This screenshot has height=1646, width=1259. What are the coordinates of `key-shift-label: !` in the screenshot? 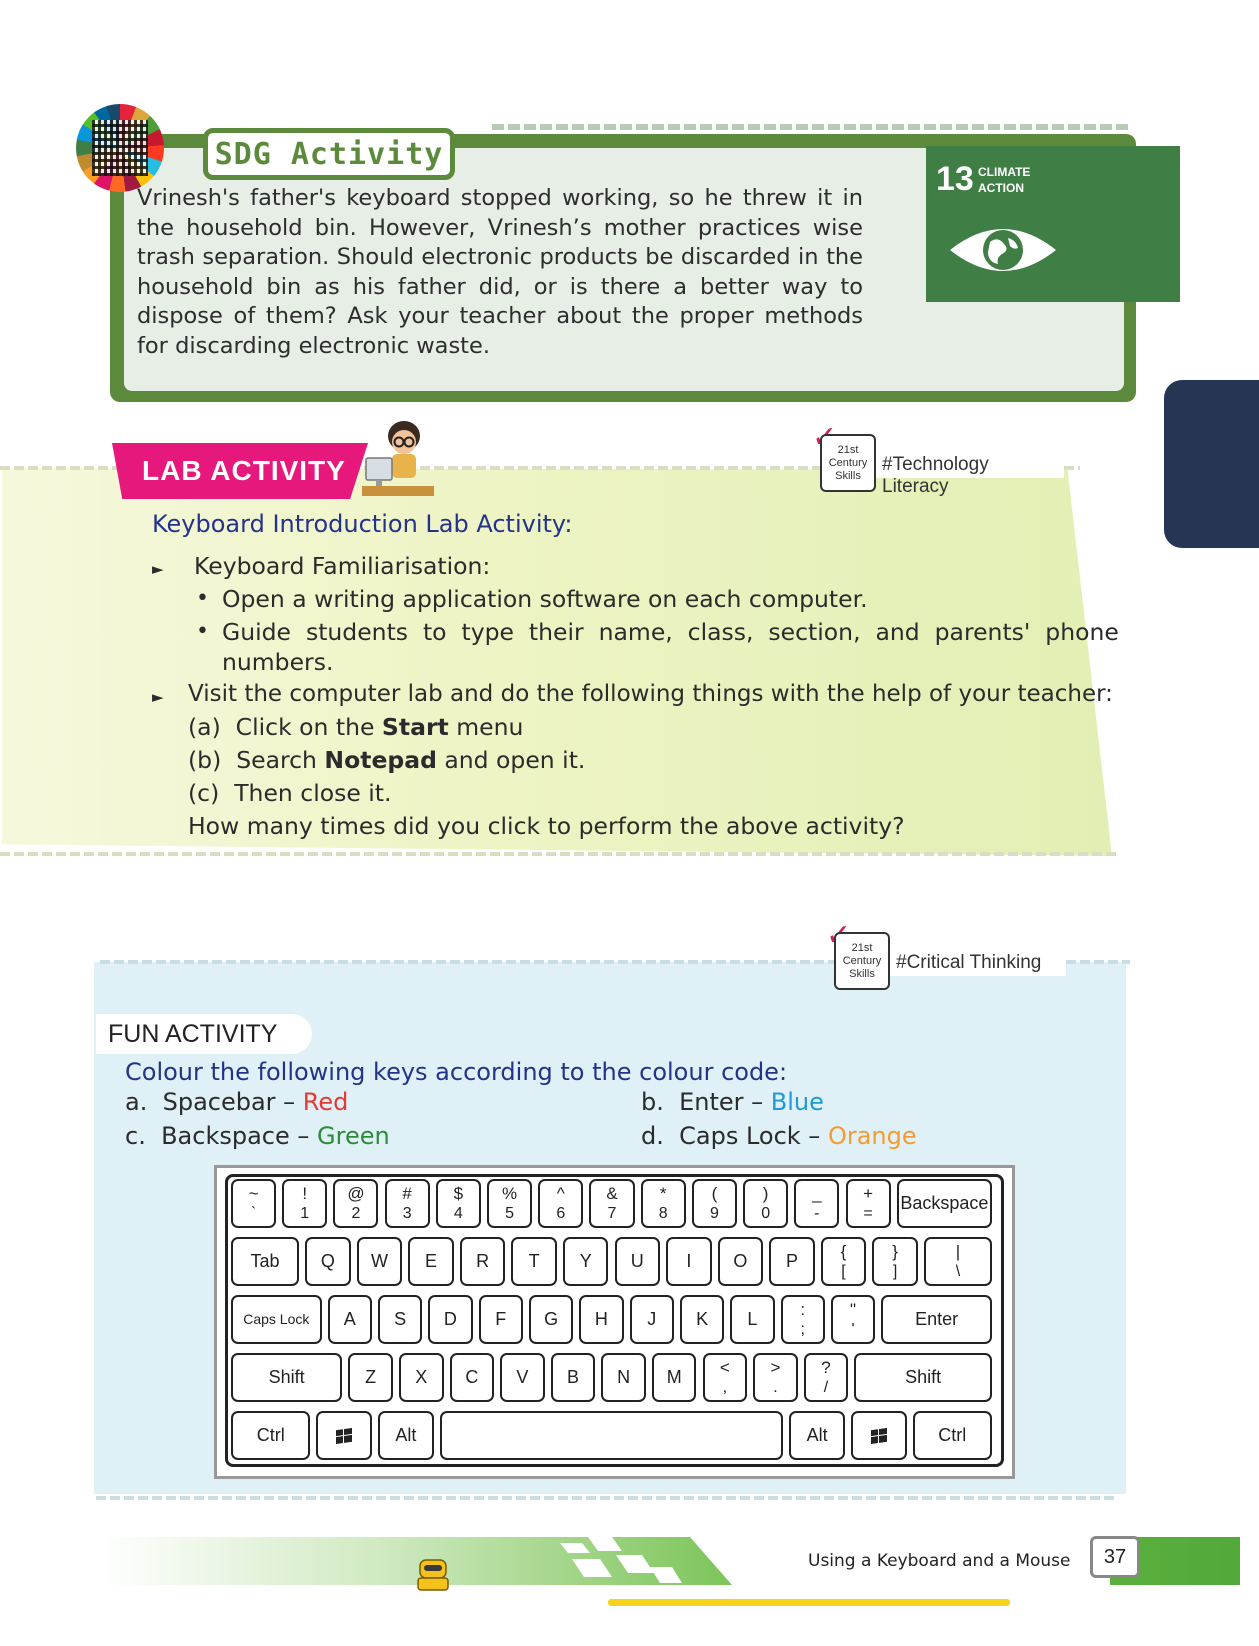 It's located at (305, 1193).